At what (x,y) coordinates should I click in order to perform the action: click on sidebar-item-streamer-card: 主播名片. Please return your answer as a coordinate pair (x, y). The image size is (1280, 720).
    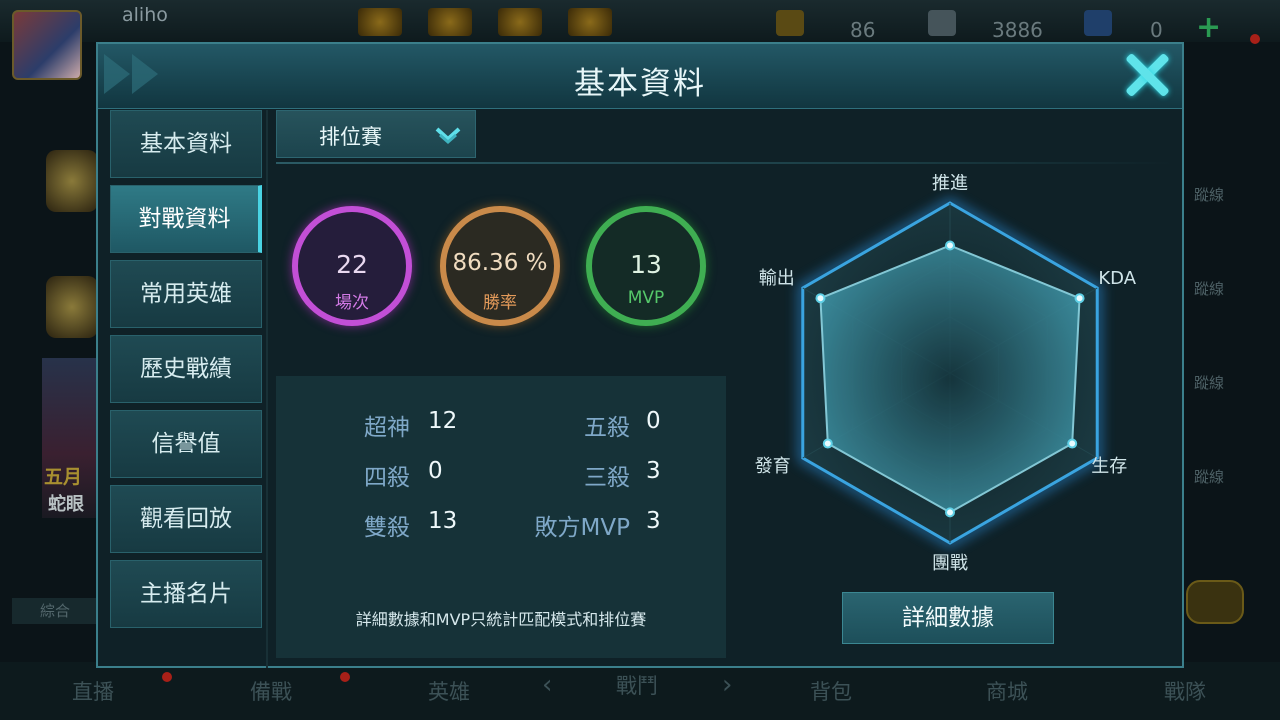
    Looking at the image, I should click on (186, 594).